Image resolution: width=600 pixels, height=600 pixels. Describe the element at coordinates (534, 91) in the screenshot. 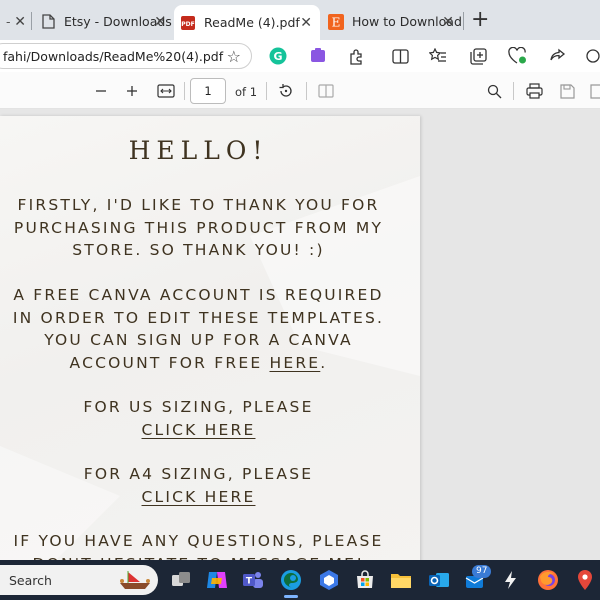

I see `print-icon` at that location.